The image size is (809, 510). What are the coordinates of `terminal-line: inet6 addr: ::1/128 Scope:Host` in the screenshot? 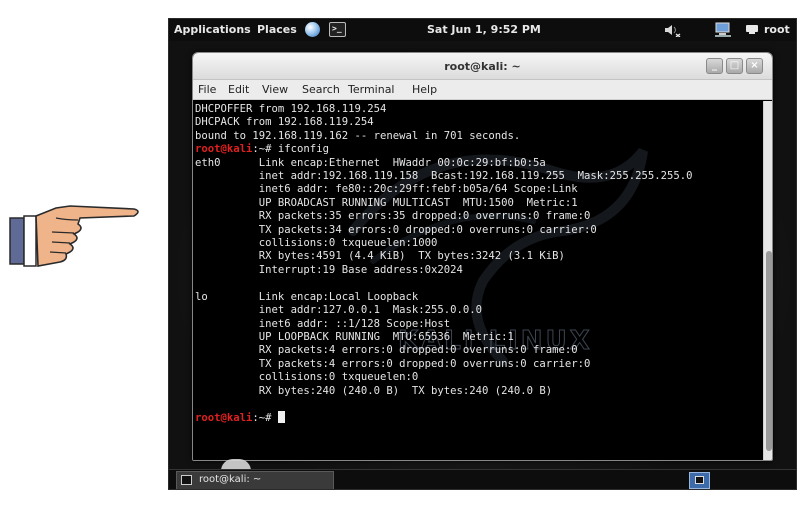 It's located at (323, 323).